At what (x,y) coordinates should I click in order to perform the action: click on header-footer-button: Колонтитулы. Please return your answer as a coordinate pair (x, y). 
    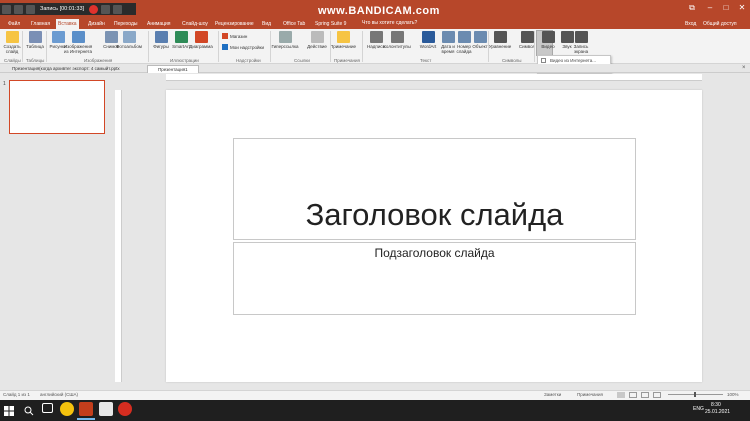
    Looking at the image, I should click on (397, 40).